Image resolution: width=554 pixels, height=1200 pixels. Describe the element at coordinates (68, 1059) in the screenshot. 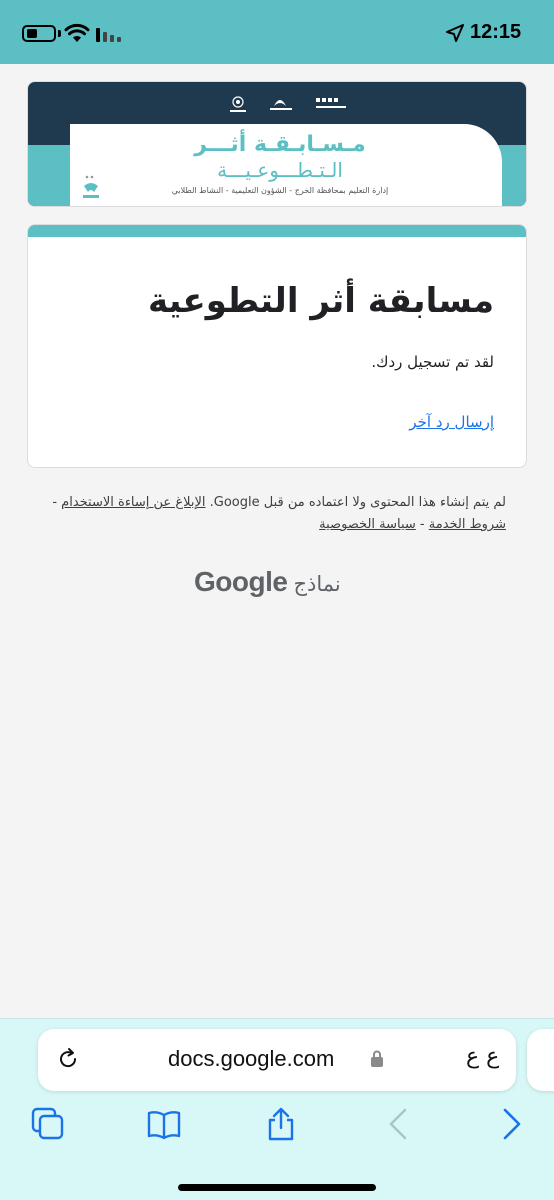

I see `reload-icon` at that location.